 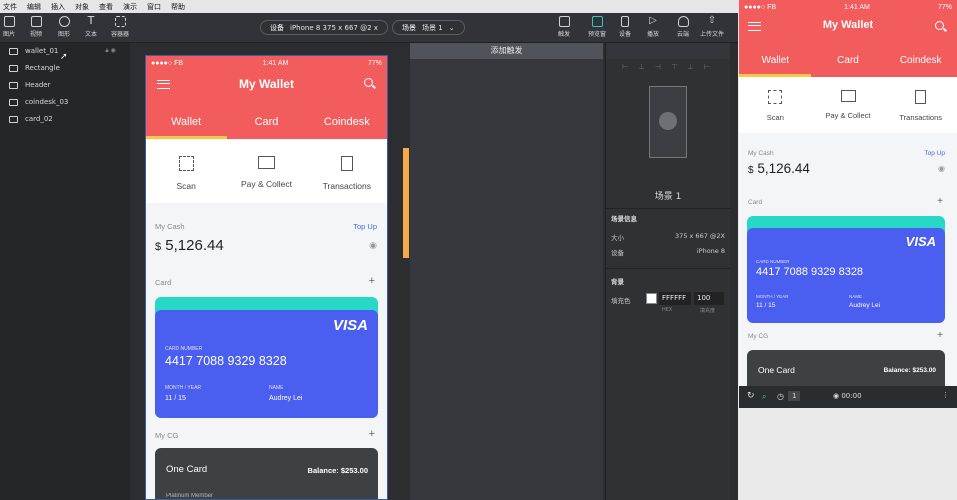 What do you see at coordinates (91, 20) in the screenshot?
I see `text-icon: T` at bounding box center [91, 20].